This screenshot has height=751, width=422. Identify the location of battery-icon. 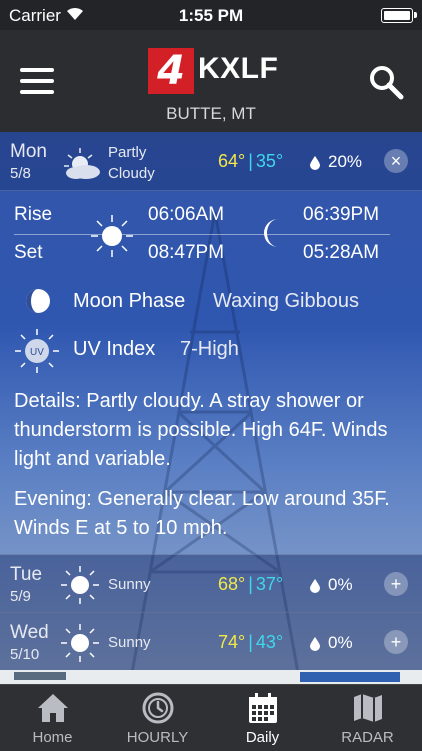
(399, 15).